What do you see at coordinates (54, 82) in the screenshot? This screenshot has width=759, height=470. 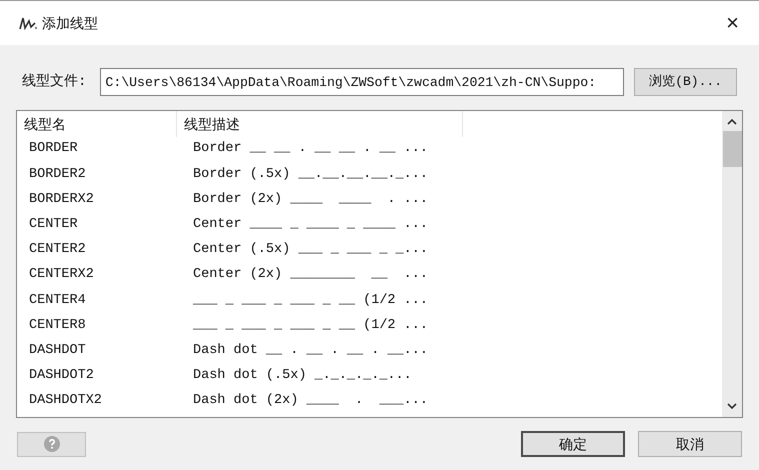 I see `file-label: 线型文件:` at bounding box center [54, 82].